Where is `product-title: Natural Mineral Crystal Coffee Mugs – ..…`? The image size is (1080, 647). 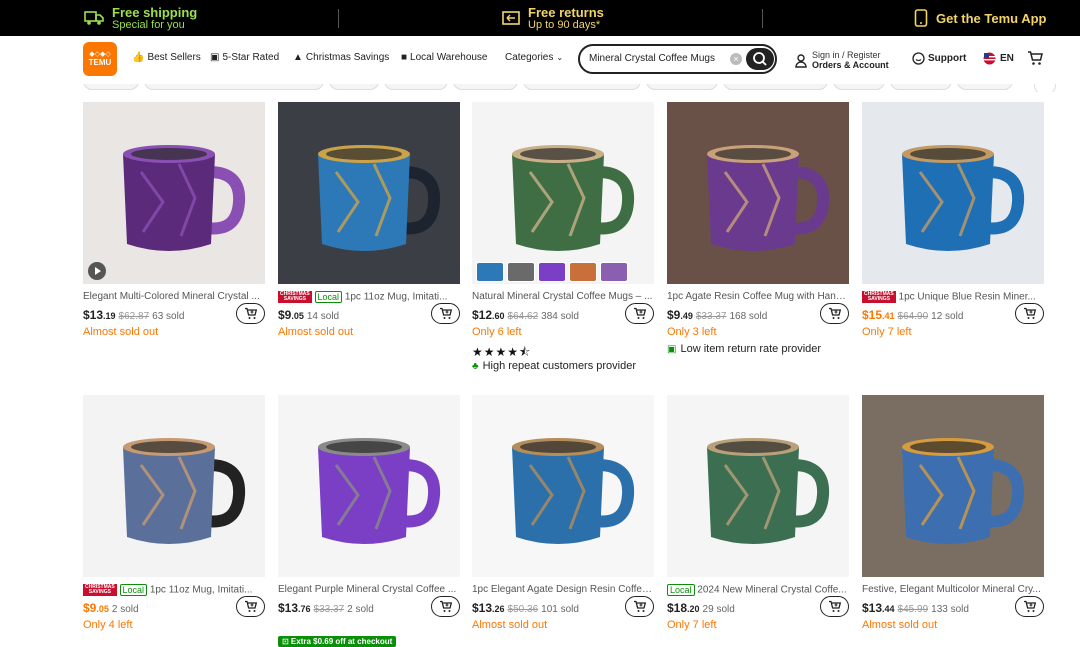
product-title: Natural Mineral Crystal Coffee Mugs – ..… is located at coordinates (562, 296).